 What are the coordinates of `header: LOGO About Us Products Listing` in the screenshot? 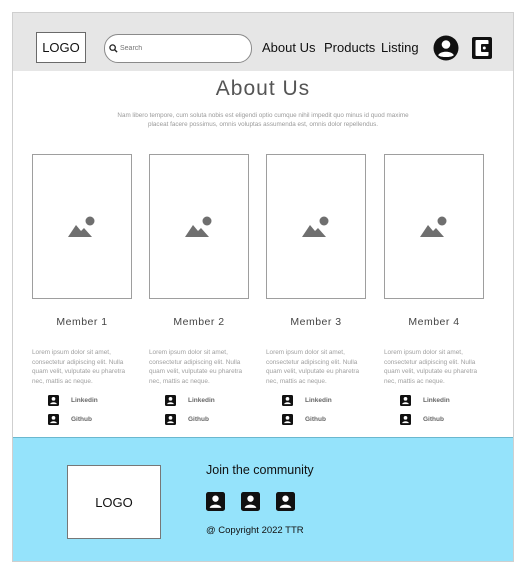 It's located at (263, 42).